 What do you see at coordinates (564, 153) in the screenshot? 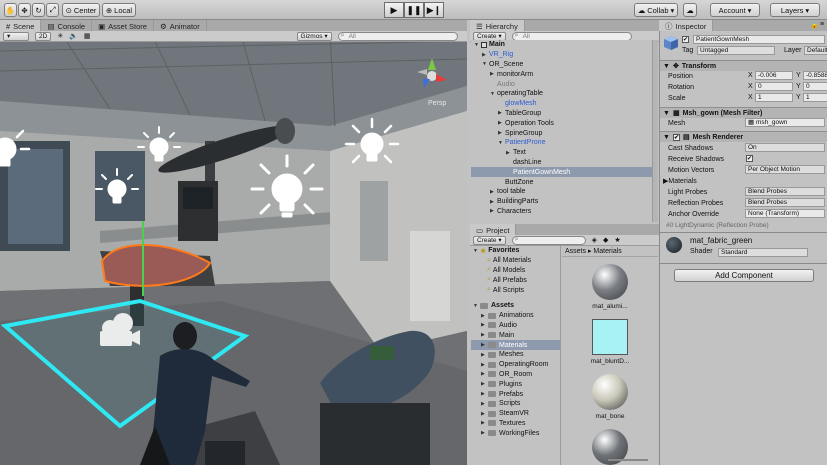
I see `hierarchy-item: ▶ Text` at bounding box center [564, 153].